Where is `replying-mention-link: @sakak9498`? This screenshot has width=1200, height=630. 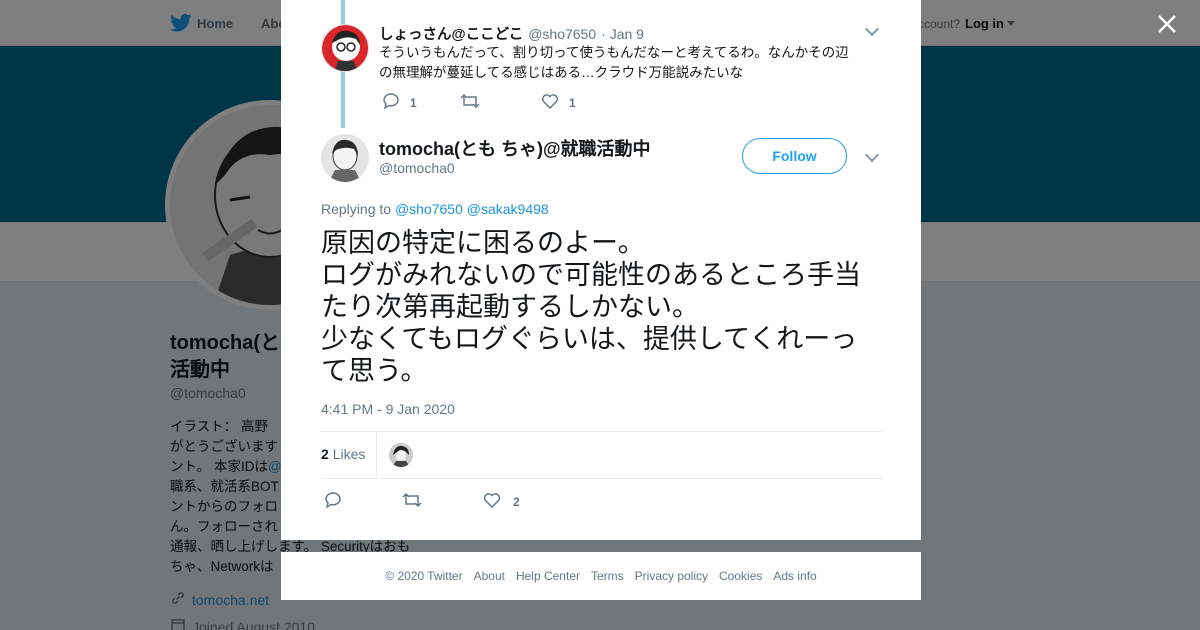
replying-mention-link: @sakak9498 is located at coordinates (508, 209).